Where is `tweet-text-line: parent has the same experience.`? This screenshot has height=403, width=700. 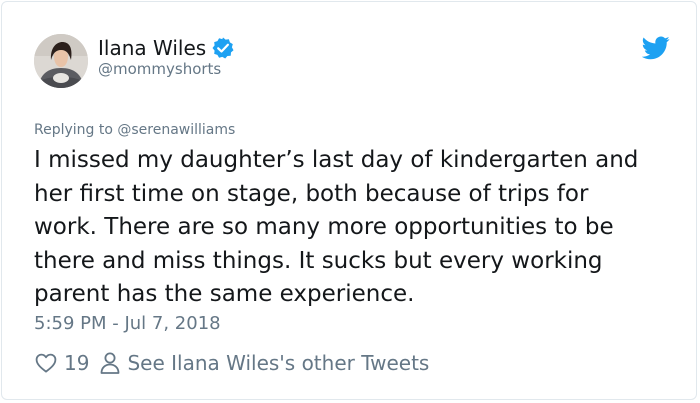
tweet-text-line: parent has the same experience. is located at coordinates (224, 294).